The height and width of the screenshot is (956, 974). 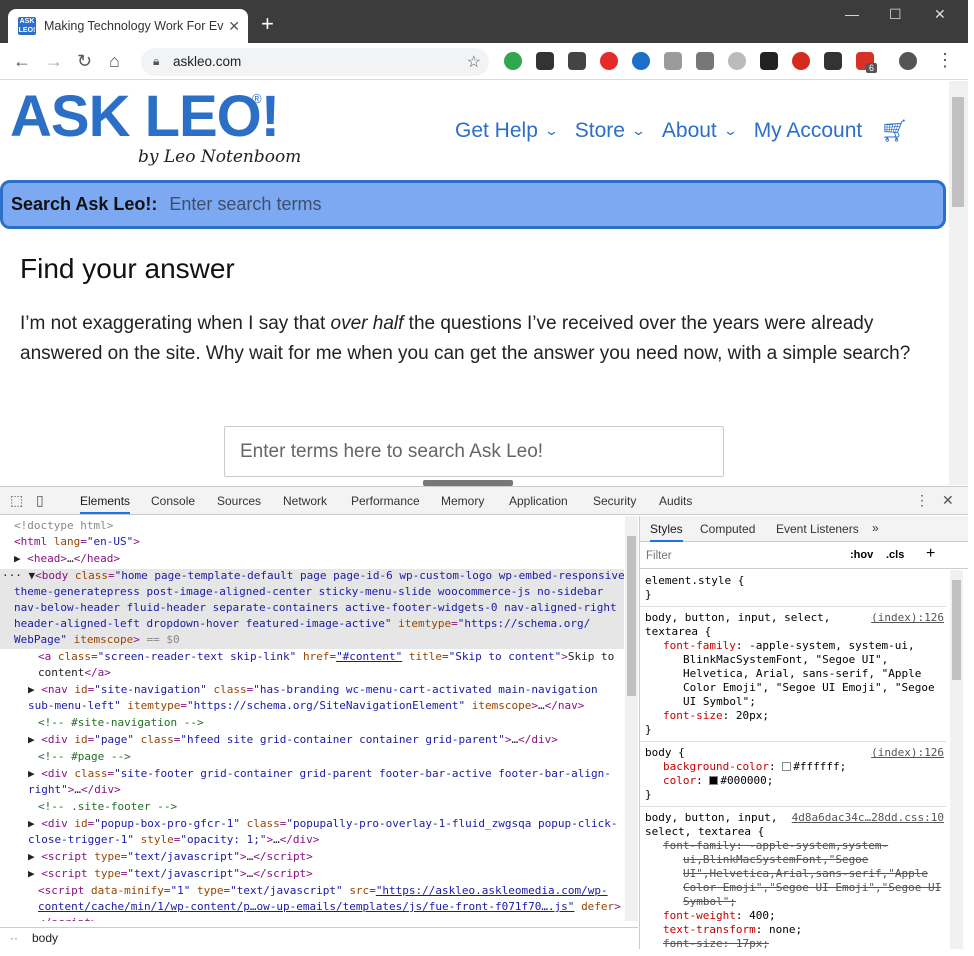 I want to click on tree-line: </script>, so click(x=68, y=918).